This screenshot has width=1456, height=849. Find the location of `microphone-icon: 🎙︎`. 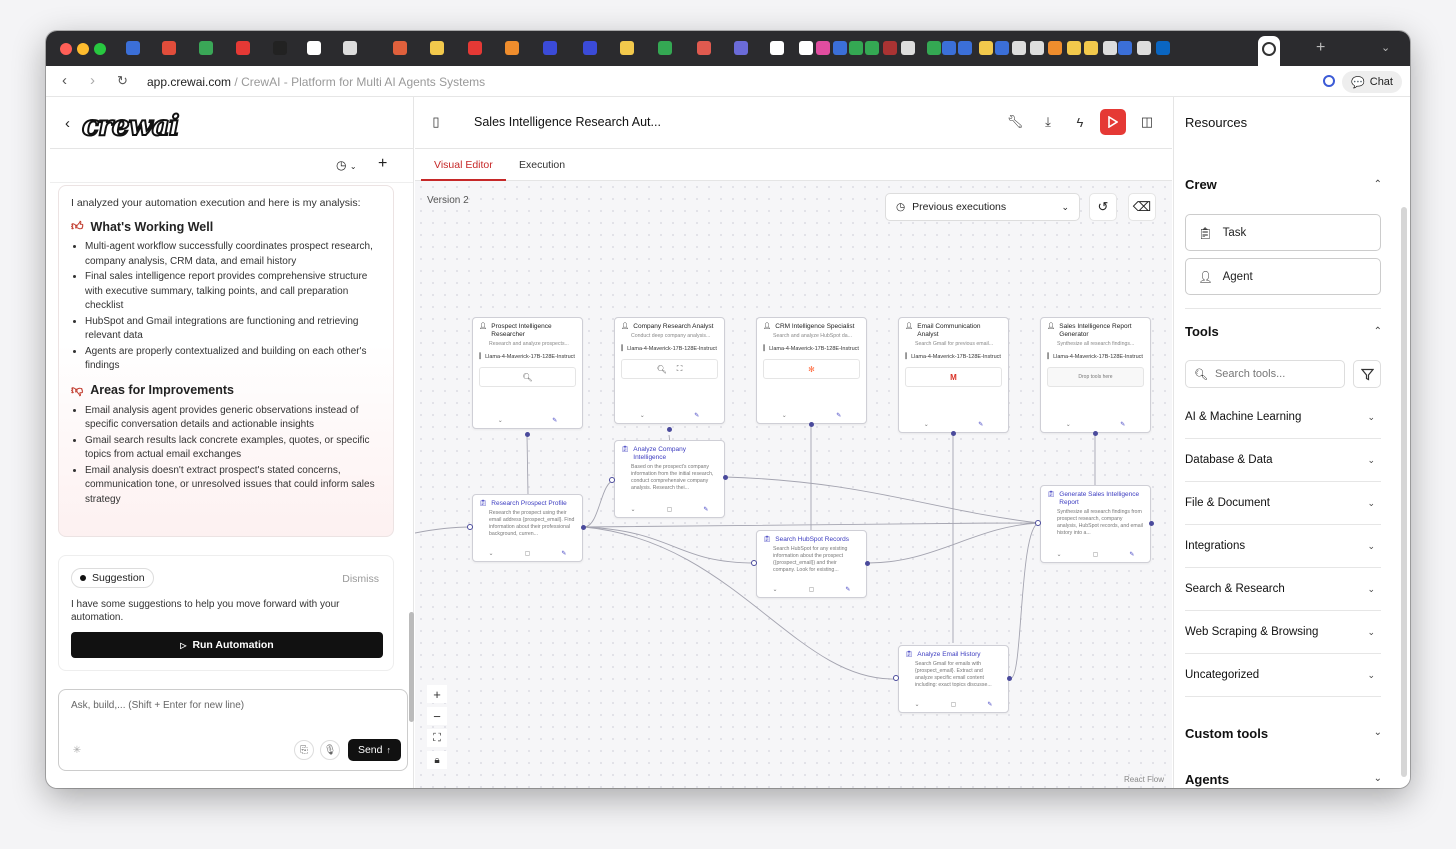

microphone-icon: 🎙︎ is located at coordinates (330, 750).